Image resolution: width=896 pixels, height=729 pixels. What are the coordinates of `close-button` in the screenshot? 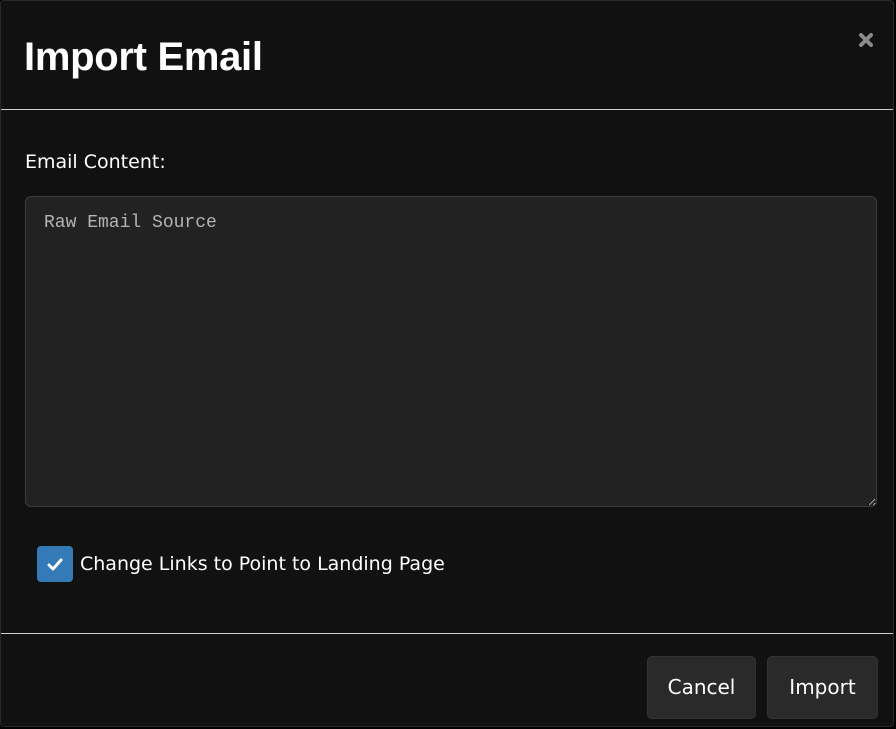 It's located at (866, 40).